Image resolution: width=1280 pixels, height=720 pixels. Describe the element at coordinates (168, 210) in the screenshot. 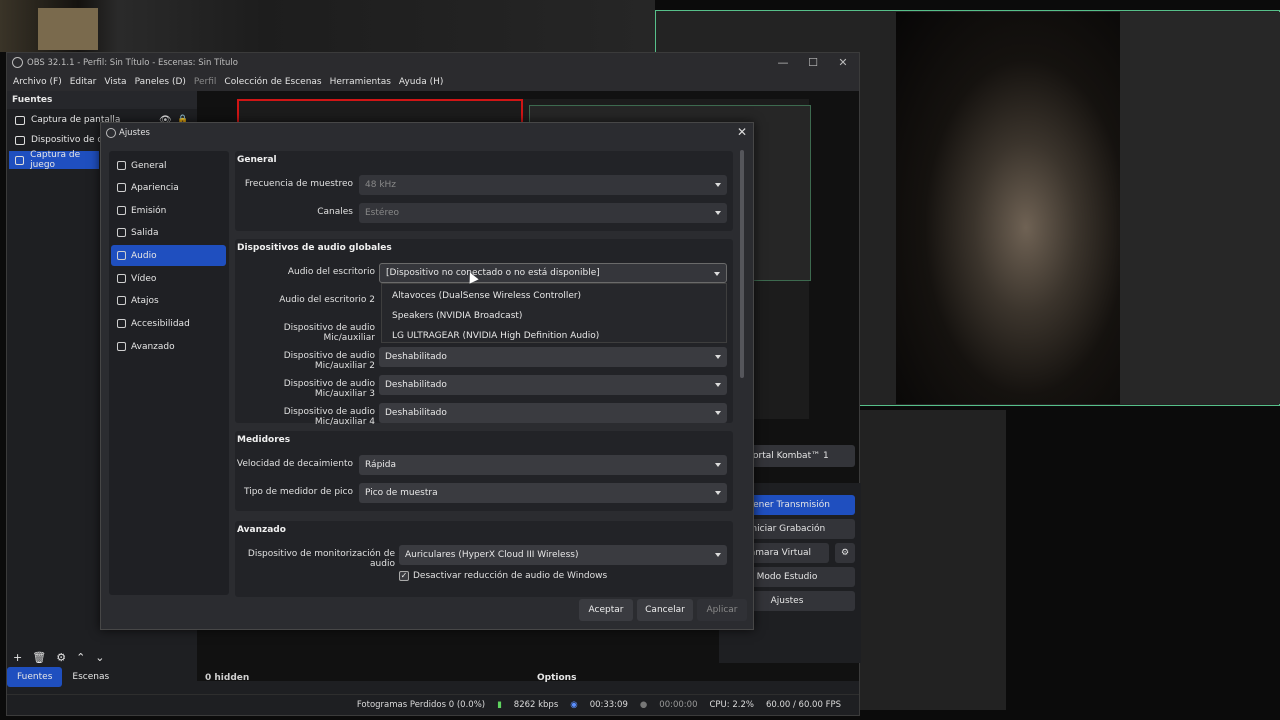

I see `nav-emision: Emisión` at that location.